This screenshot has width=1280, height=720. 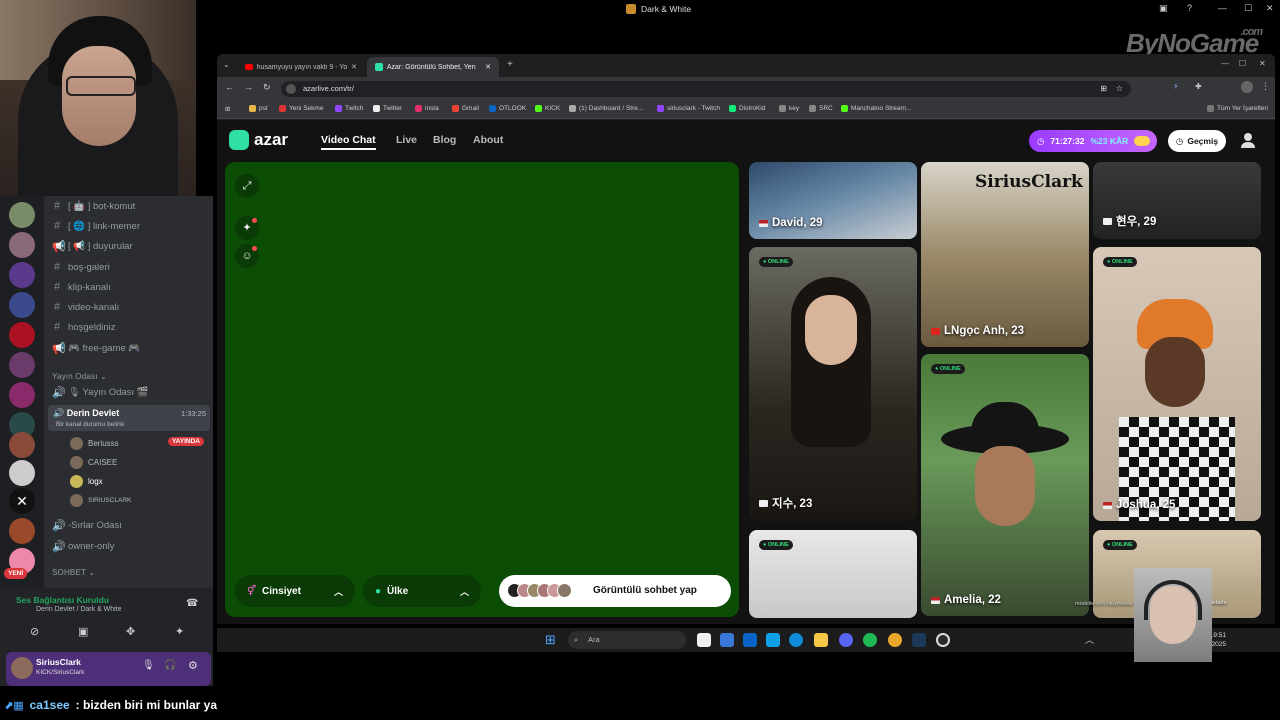 What do you see at coordinates (258, 140) in the screenshot?
I see `azar-logo: azar` at bounding box center [258, 140].